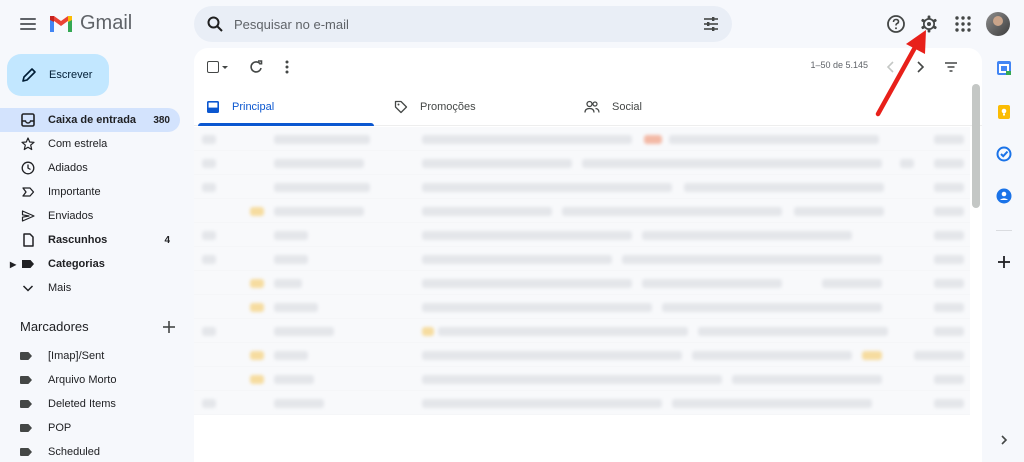  What do you see at coordinates (951, 67) in the screenshot?
I see `filter-icon` at bounding box center [951, 67].